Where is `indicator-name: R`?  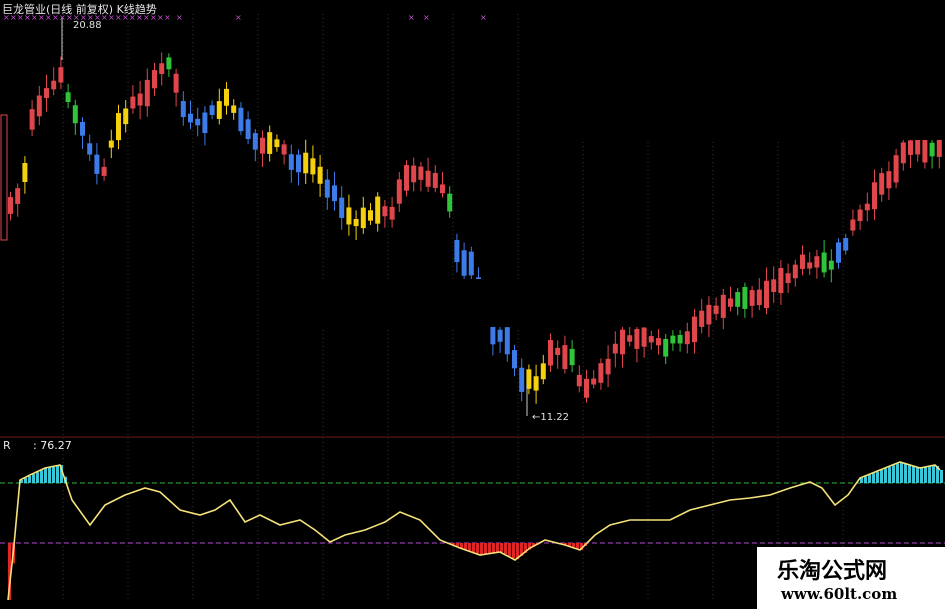 indicator-name: R is located at coordinates (7, 445).